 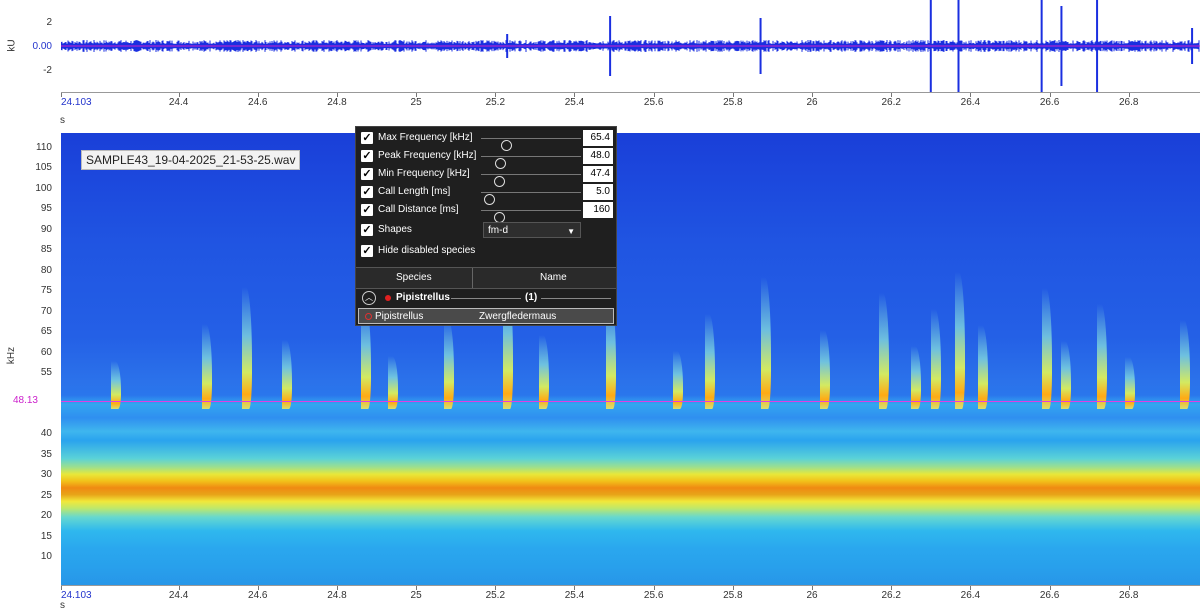 I want to click on filter-call-distance: ✓ Call Distance [ms] 160, so click(x=487, y=212).